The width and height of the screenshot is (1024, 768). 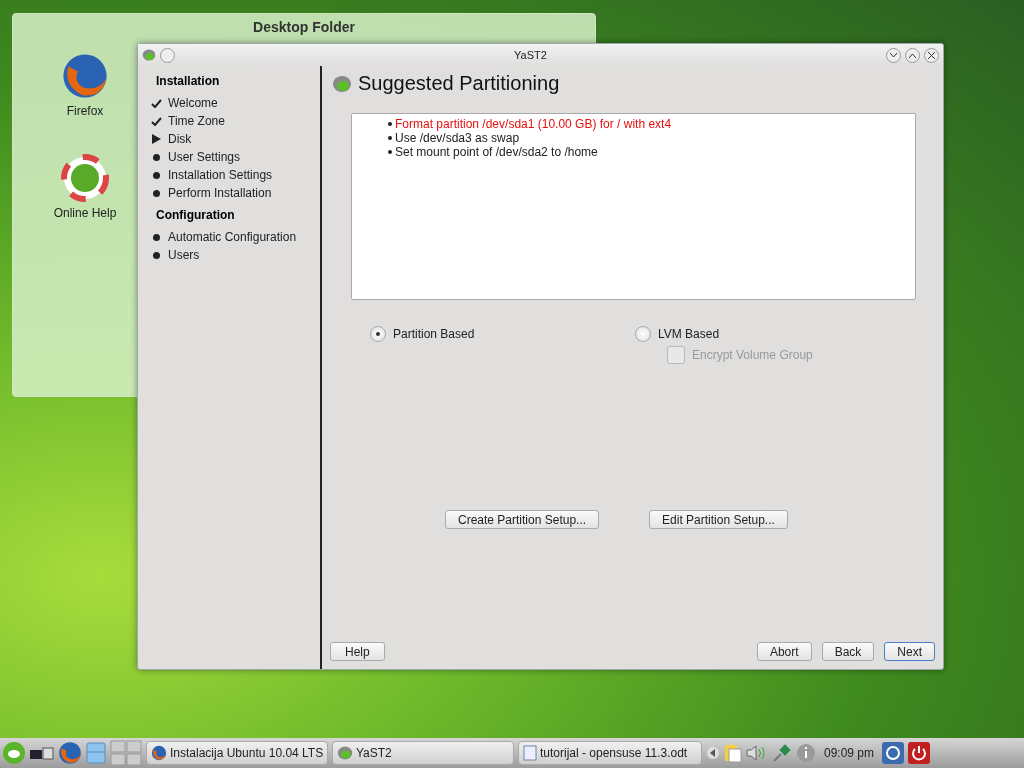 I want to click on leave-button, so click(x=919, y=753).